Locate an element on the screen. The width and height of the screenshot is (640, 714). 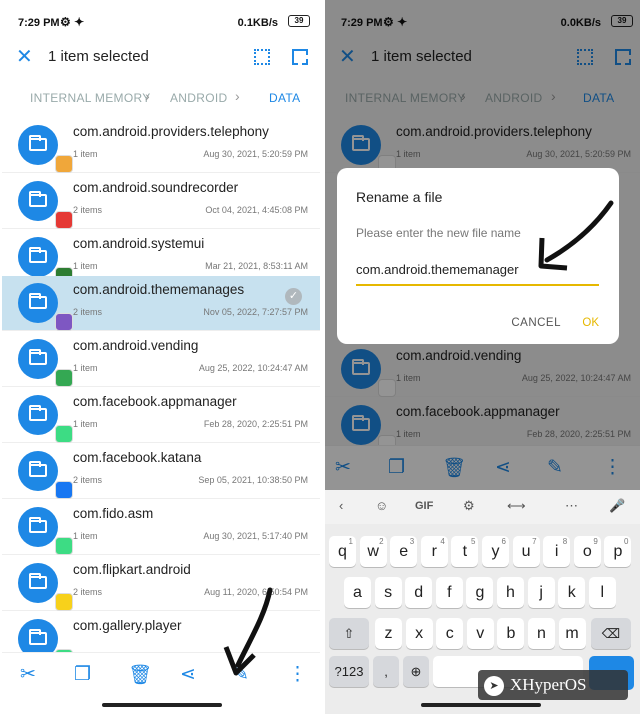
key-number-hint: 4 is located at coordinates (442, 541).